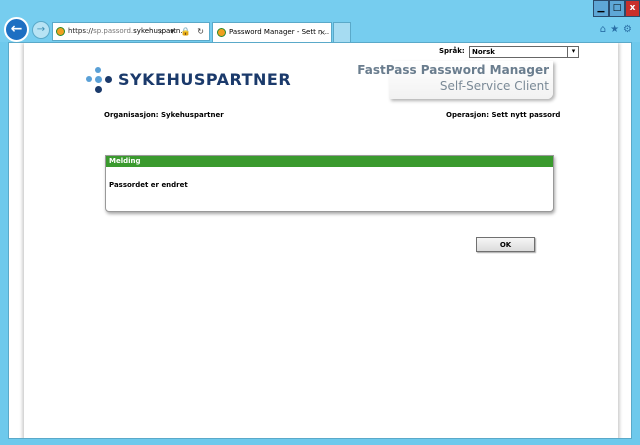 Image resolution: width=640 pixels, height=445 pixels. Describe the element at coordinates (221, 32) in the screenshot. I see `tab-favicon-icon` at that location.